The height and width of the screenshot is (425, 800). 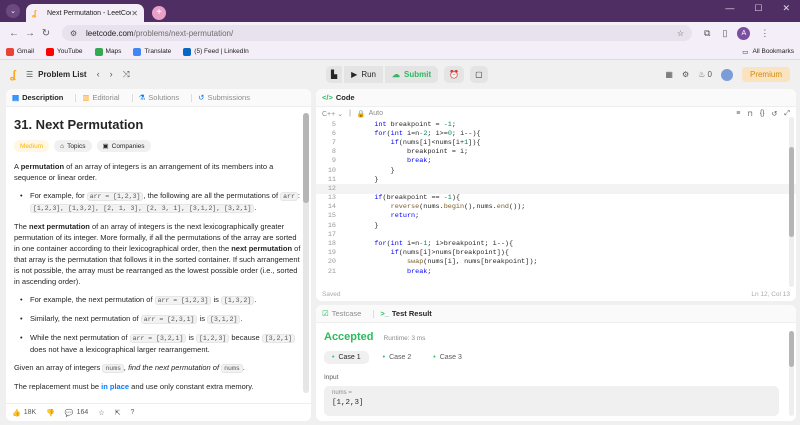 I want to click on more-menu-icon: ⋮, so click(x=764, y=33).